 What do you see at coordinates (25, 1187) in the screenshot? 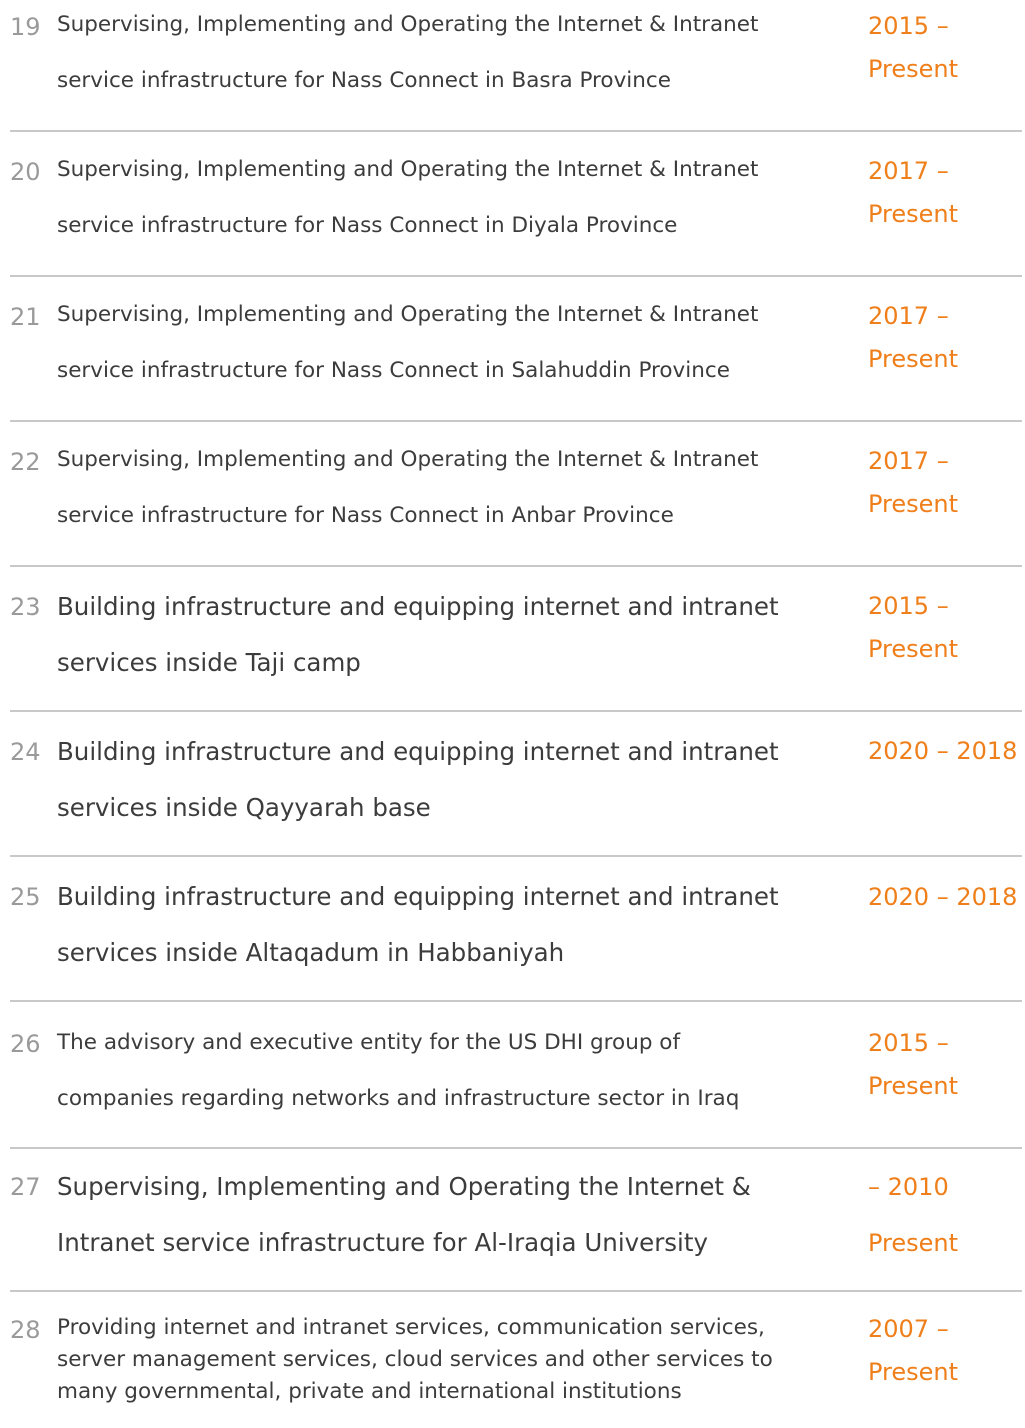
I see `row-number: 27` at bounding box center [25, 1187].